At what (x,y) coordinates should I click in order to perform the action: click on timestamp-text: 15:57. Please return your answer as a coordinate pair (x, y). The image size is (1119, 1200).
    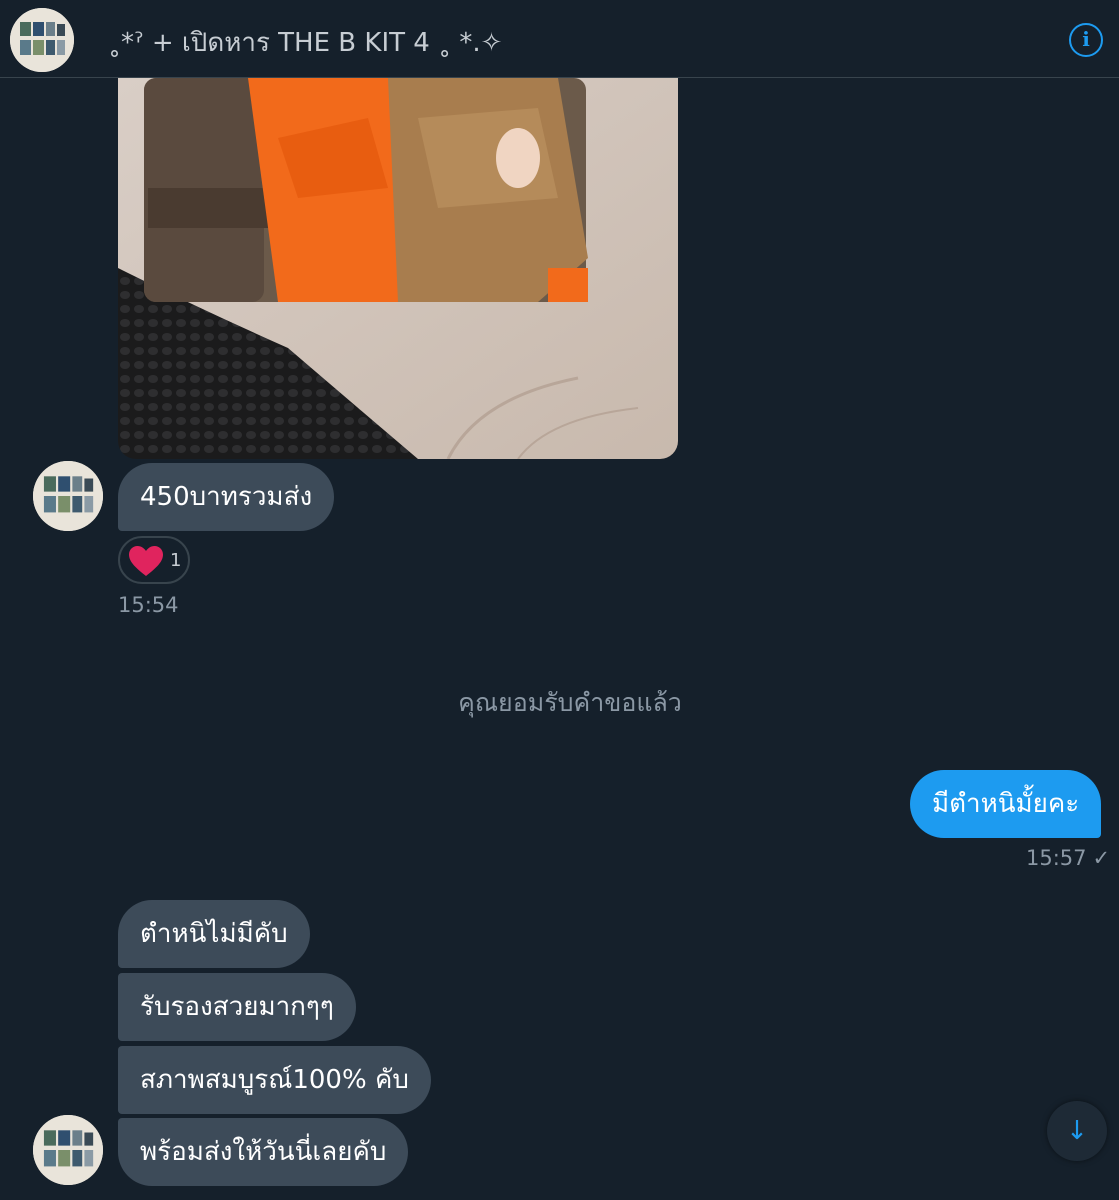
    Looking at the image, I should click on (1056, 858).